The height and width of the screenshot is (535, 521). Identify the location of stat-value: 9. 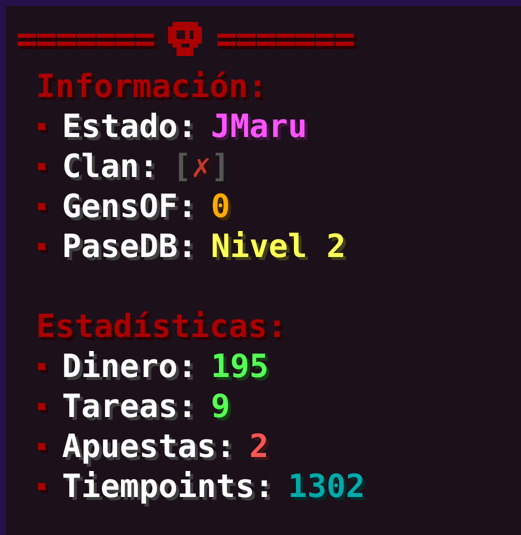
(220, 406).